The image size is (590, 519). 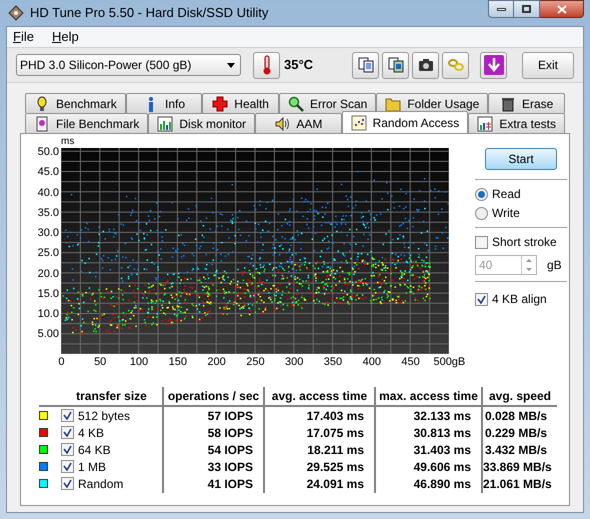 What do you see at coordinates (442, 450) in the screenshot?
I see `table-cell-text: 31.403 ms` at bounding box center [442, 450].